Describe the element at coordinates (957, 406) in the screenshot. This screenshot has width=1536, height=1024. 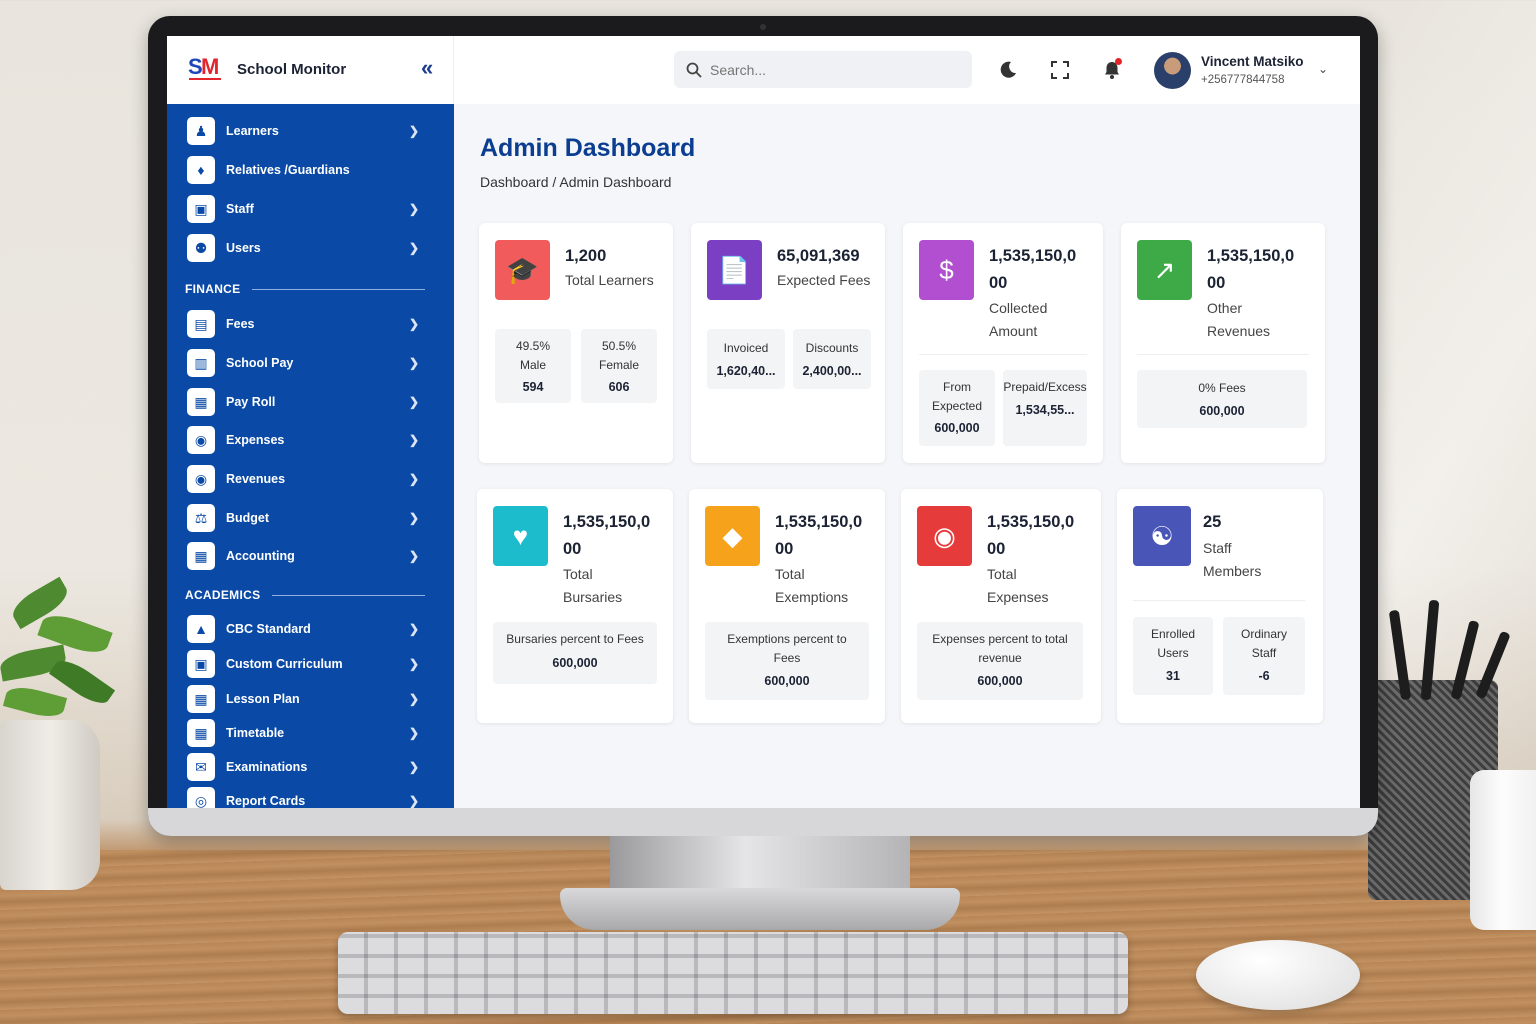
I see `from-label-2: Expected` at that location.